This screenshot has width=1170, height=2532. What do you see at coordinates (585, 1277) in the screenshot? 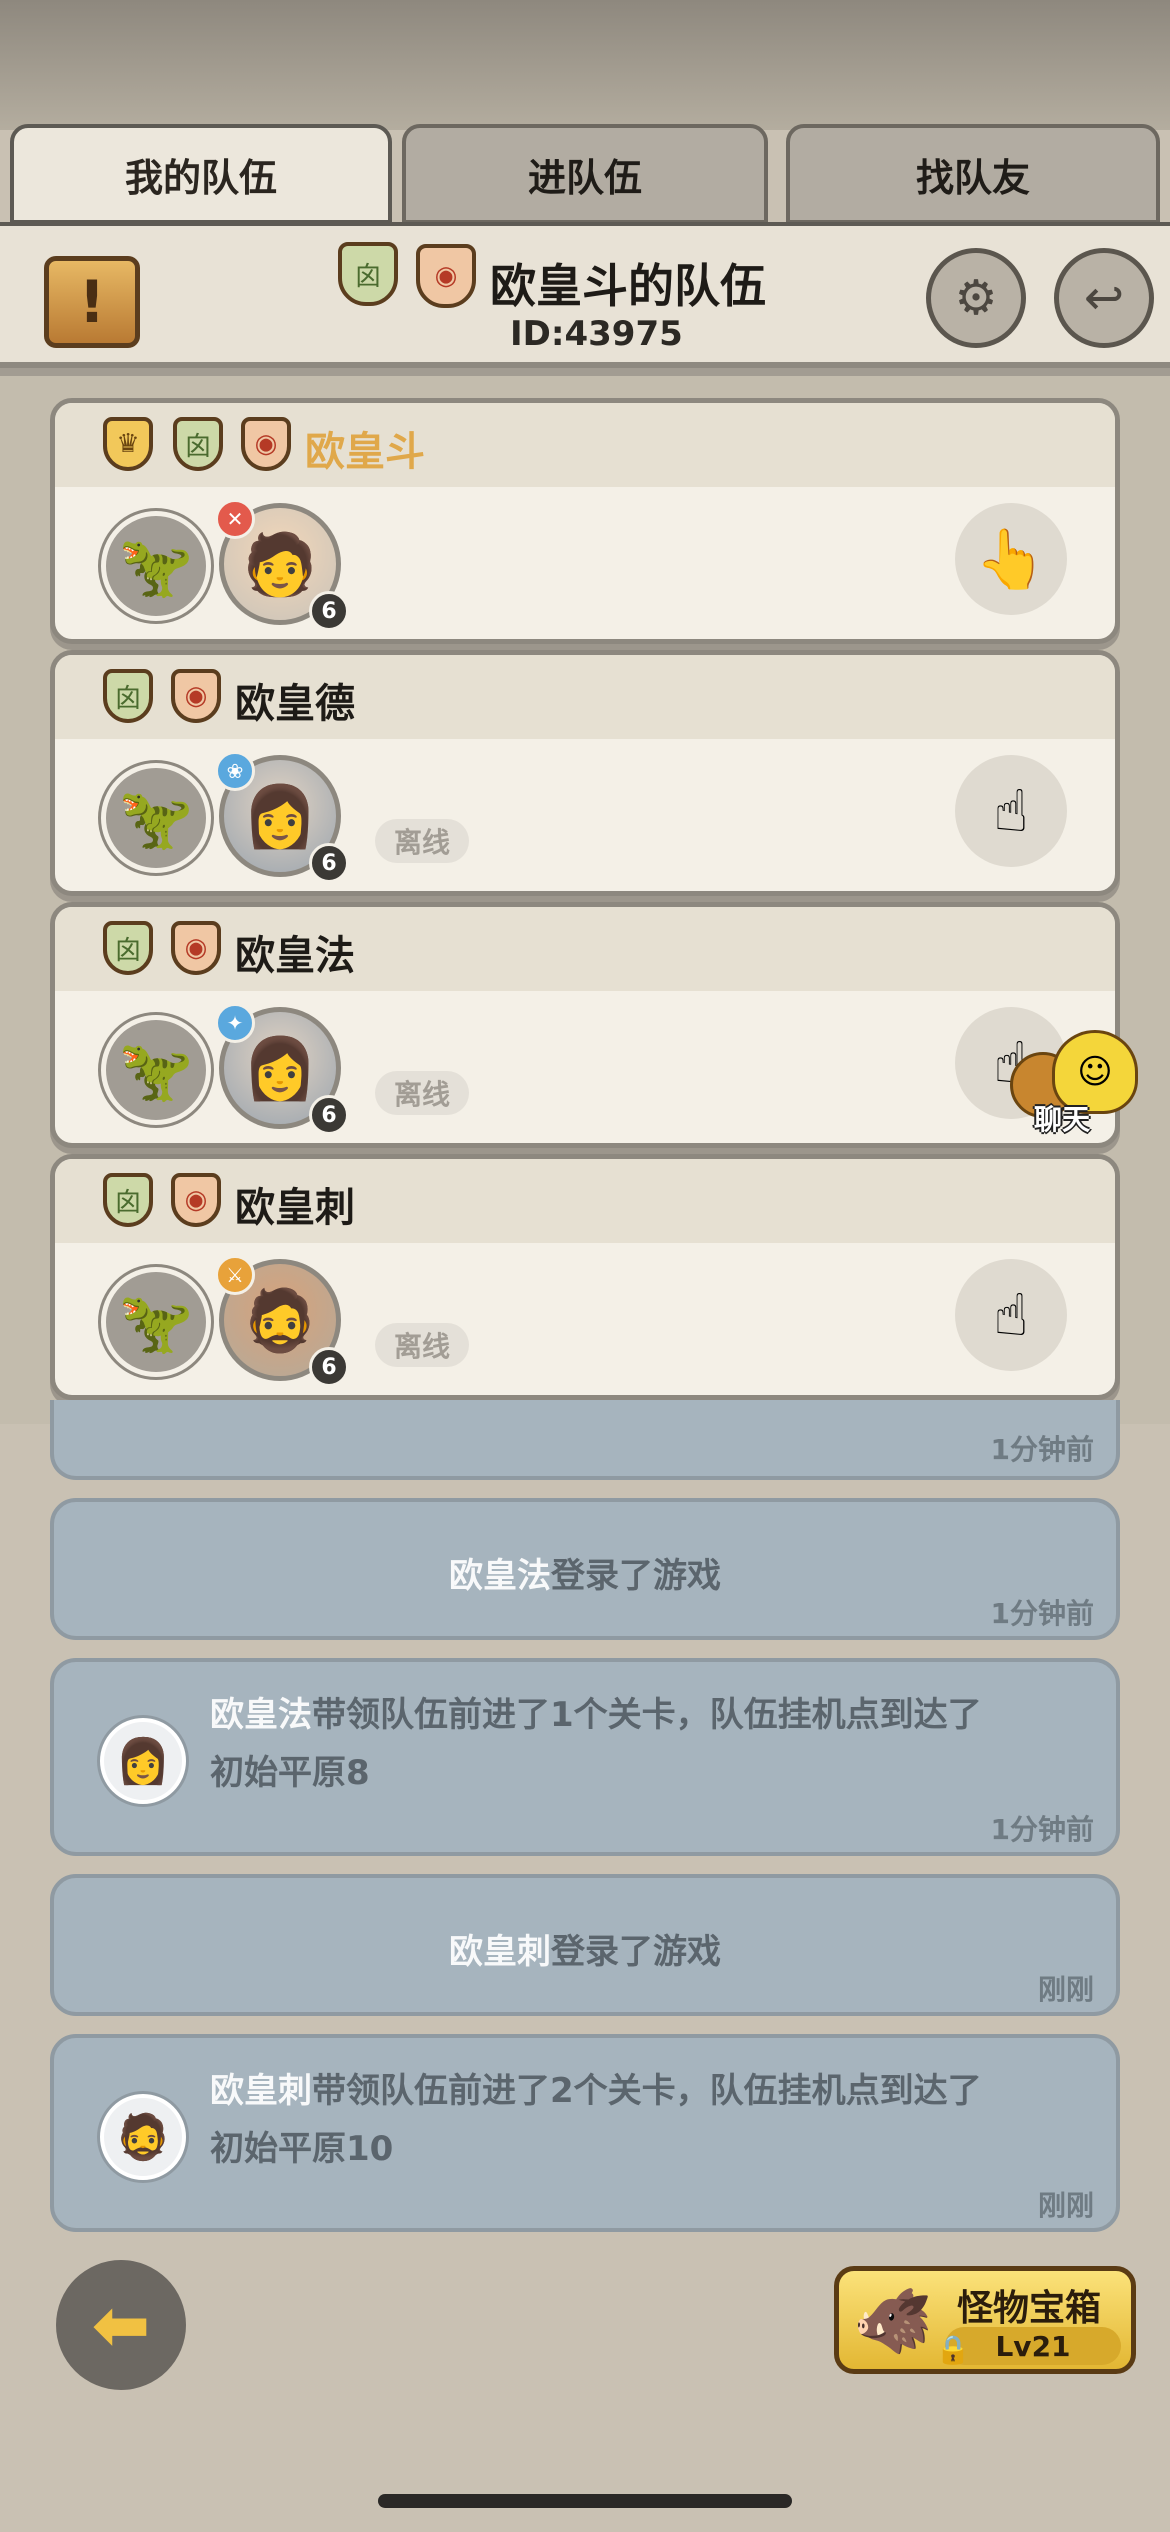
I see `member-card: 囟 ◉ 欧皇刺 🦖 🧔 ⚔ 6 离线 ☝` at bounding box center [585, 1277].